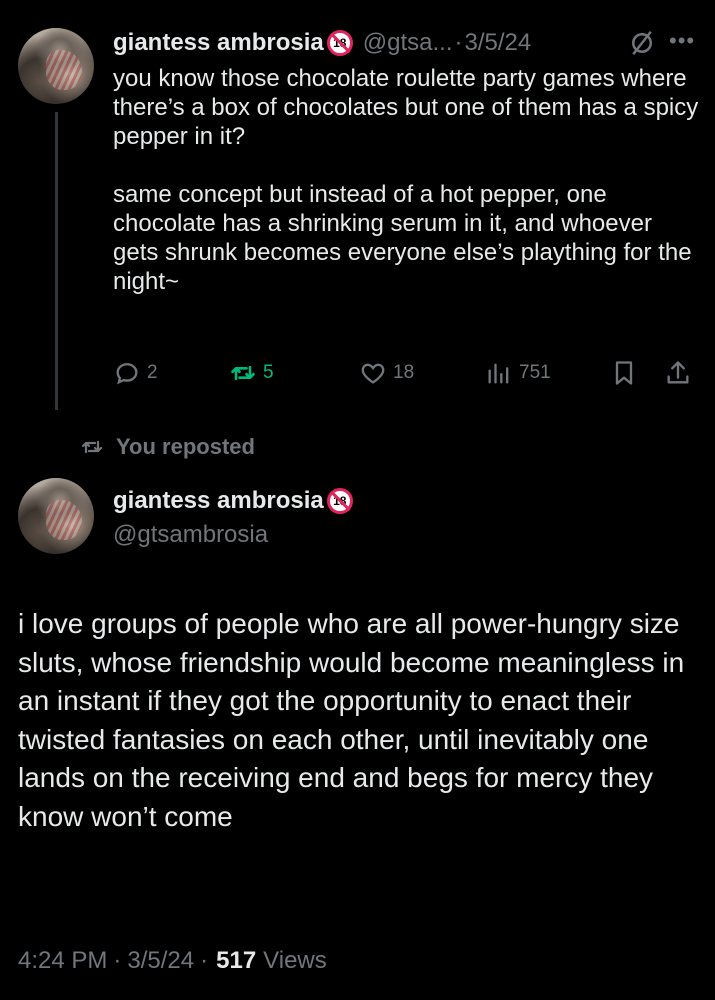 The image size is (715, 1000). Describe the element at coordinates (386, 373) in the screenshot. I see `like-button: 18` at that location.